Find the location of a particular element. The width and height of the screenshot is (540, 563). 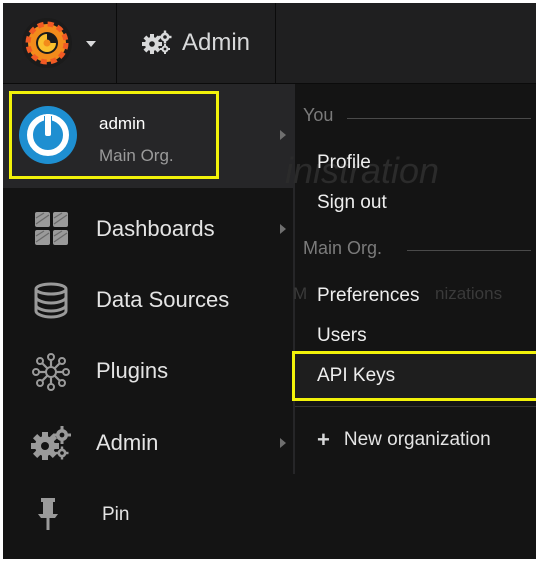

background-text: M is located at coordinates (300, 293).